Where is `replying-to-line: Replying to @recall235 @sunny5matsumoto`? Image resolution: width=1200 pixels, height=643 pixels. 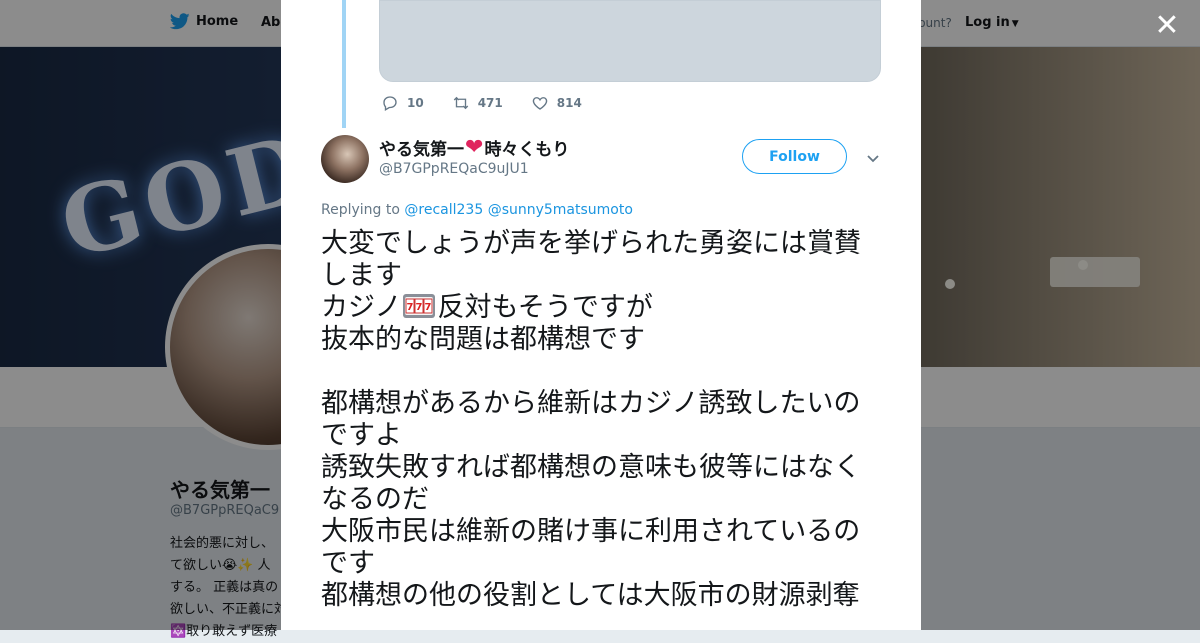 replying-to-line: Replying to @recall235 @sunny5matsumoto is located at coordinates (477, 210).